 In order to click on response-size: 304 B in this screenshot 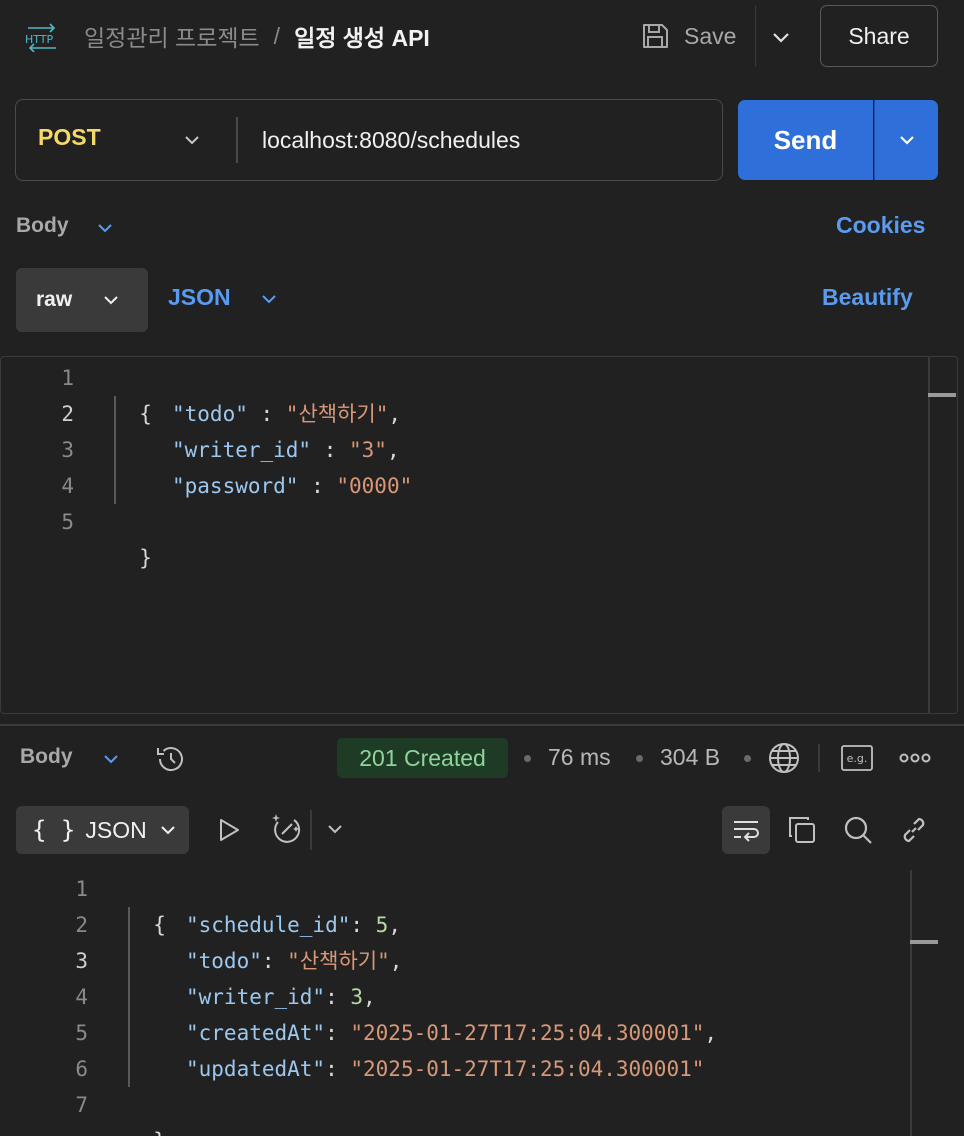, I will do `click(690, 757)`.